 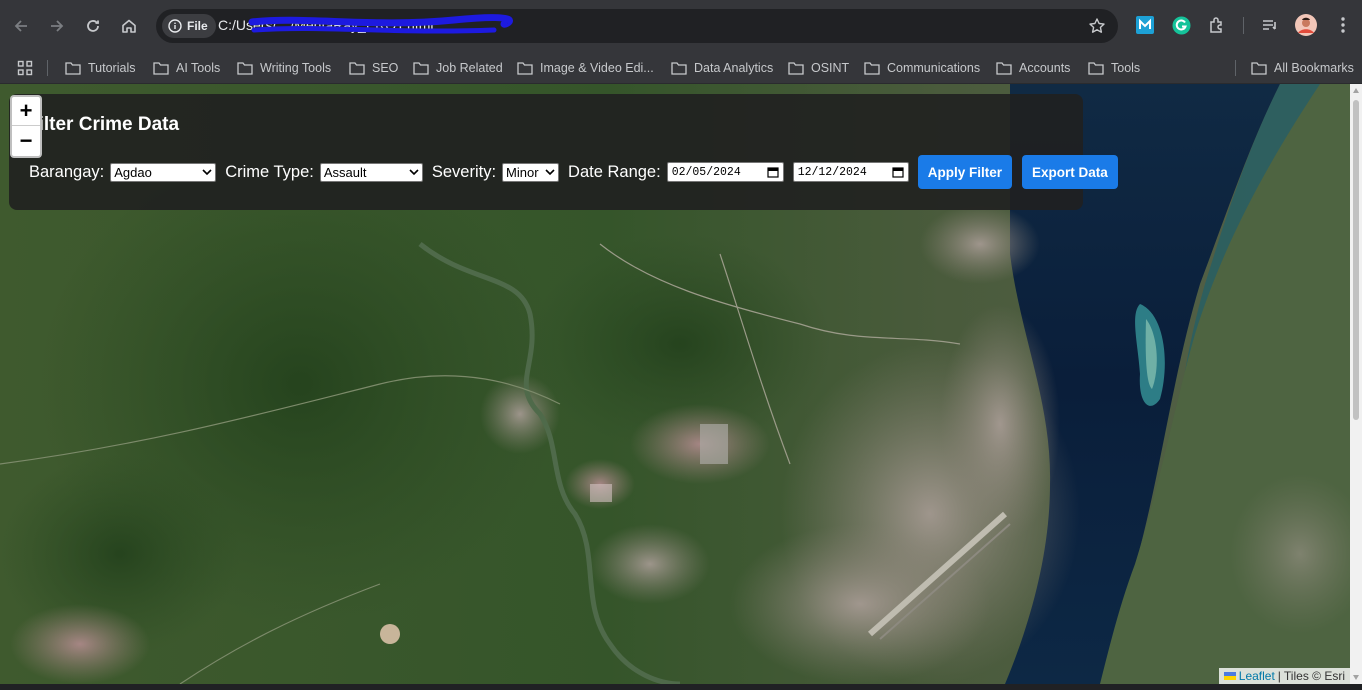 I want to click on bookmark-folder-tutorials: Tutorials, so click(x=100, y=68).